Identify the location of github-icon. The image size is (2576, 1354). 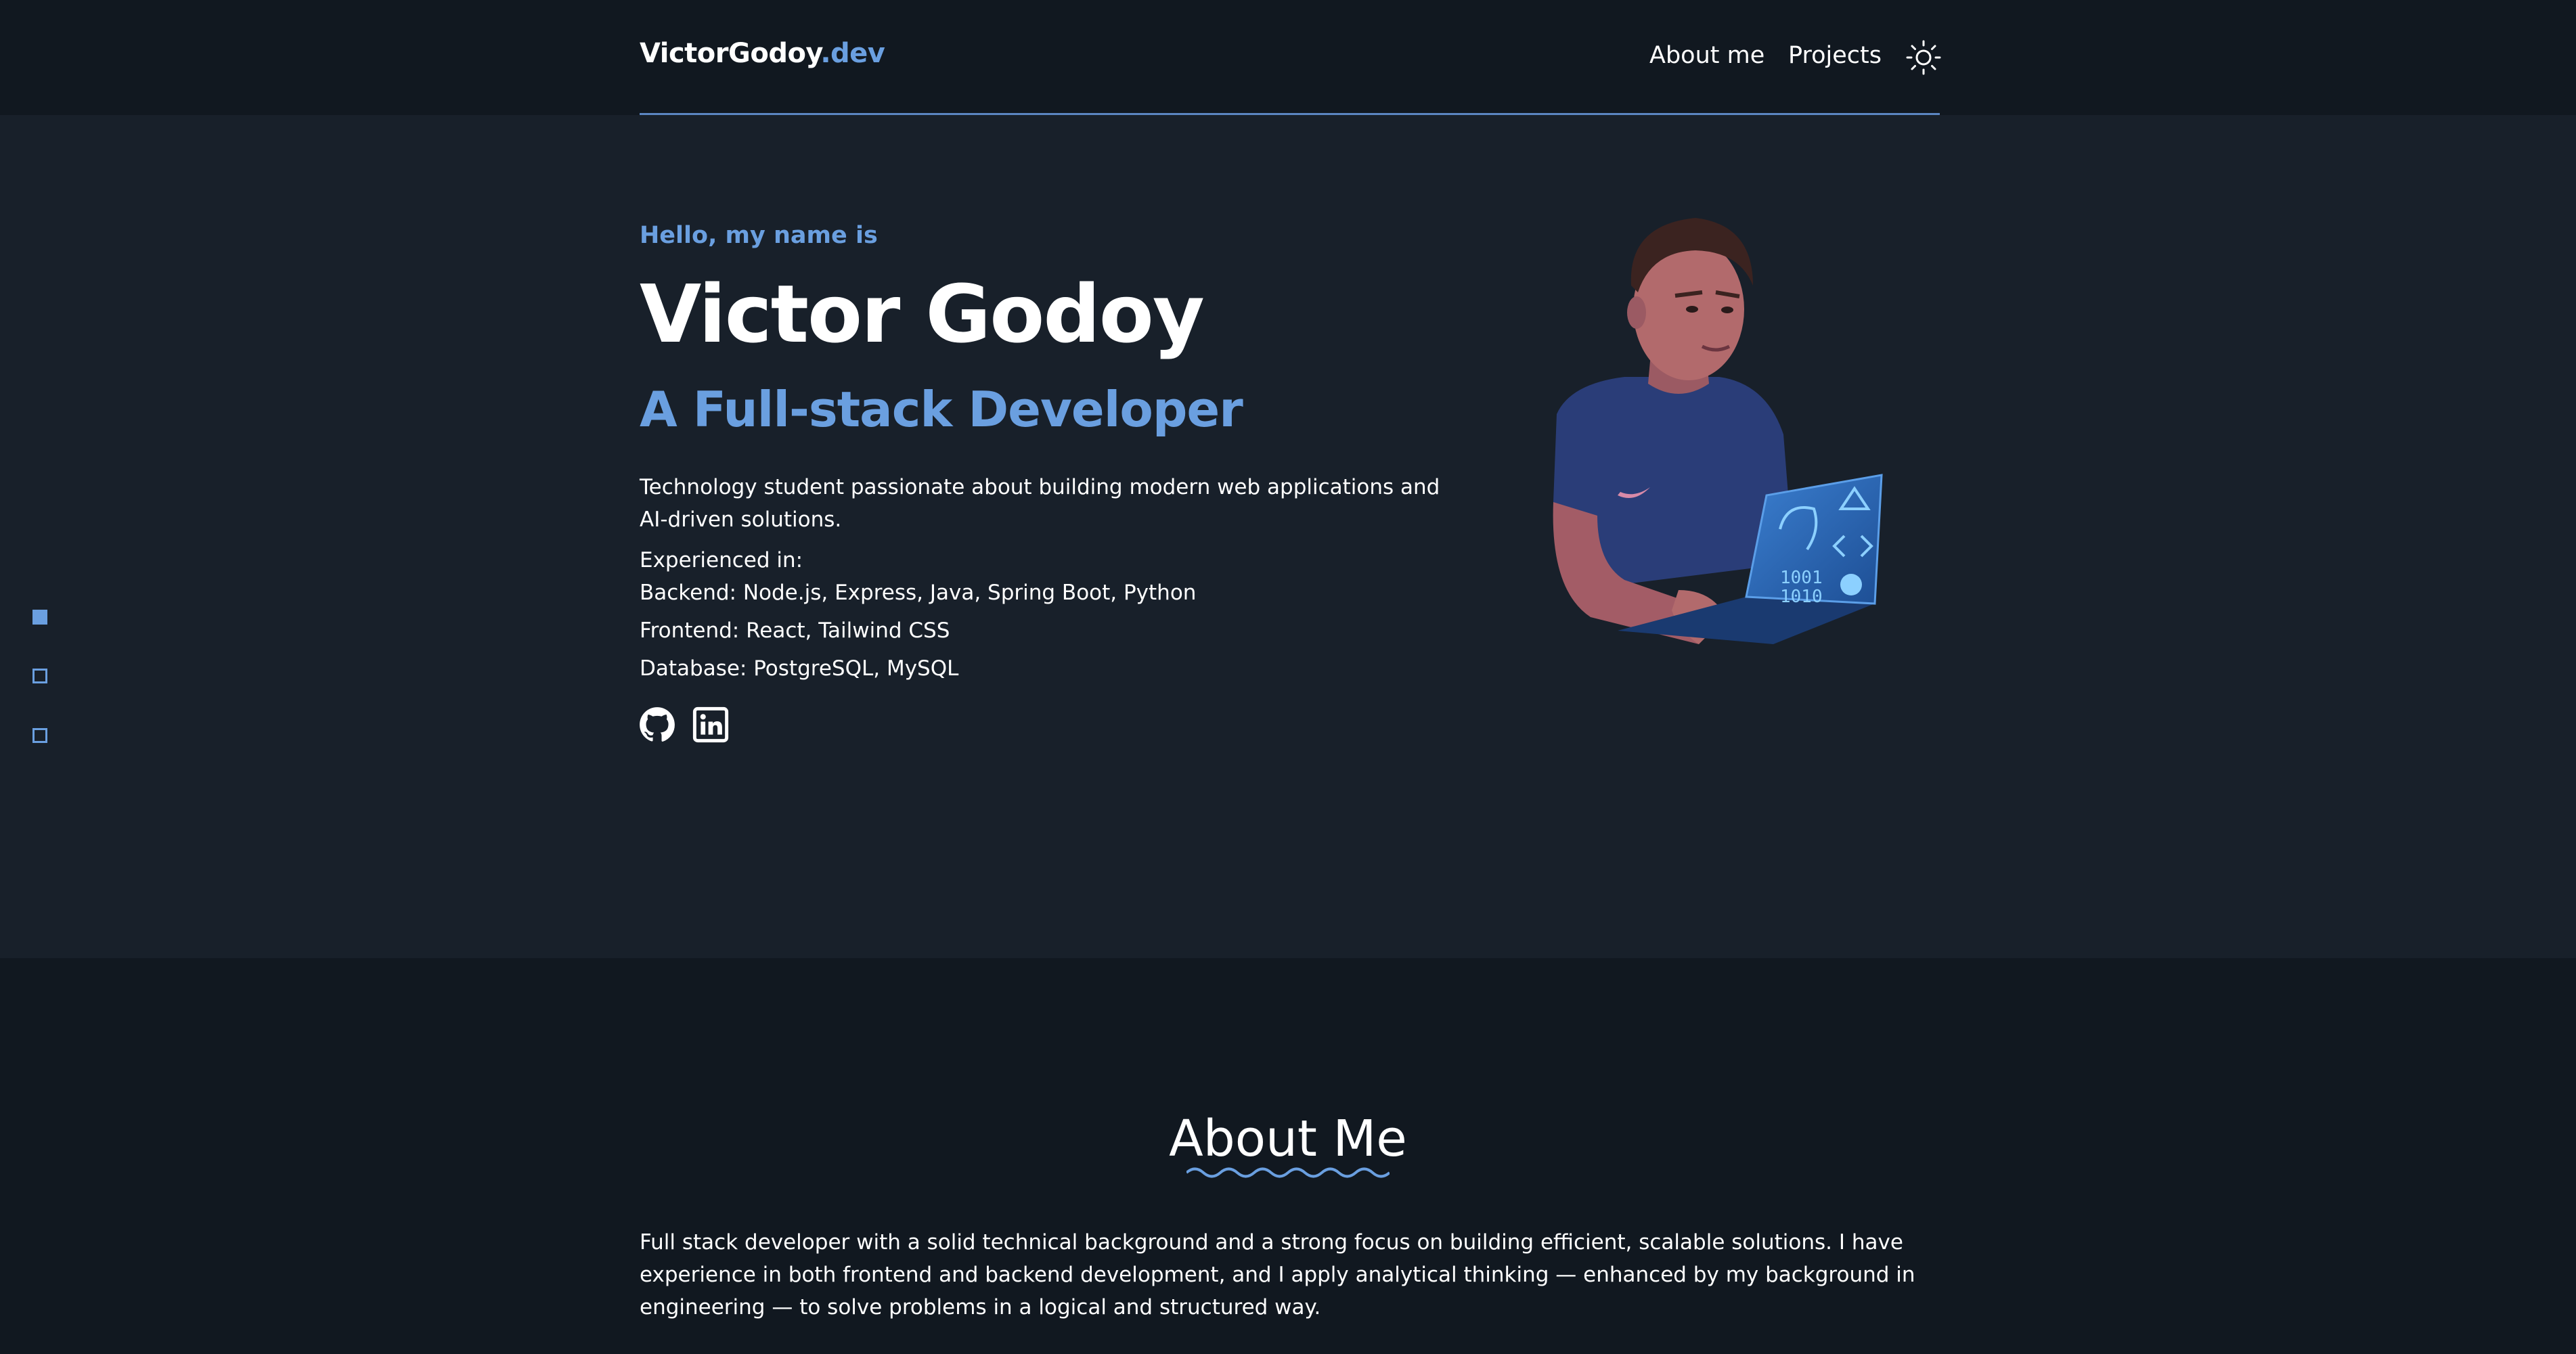
(657, 724).